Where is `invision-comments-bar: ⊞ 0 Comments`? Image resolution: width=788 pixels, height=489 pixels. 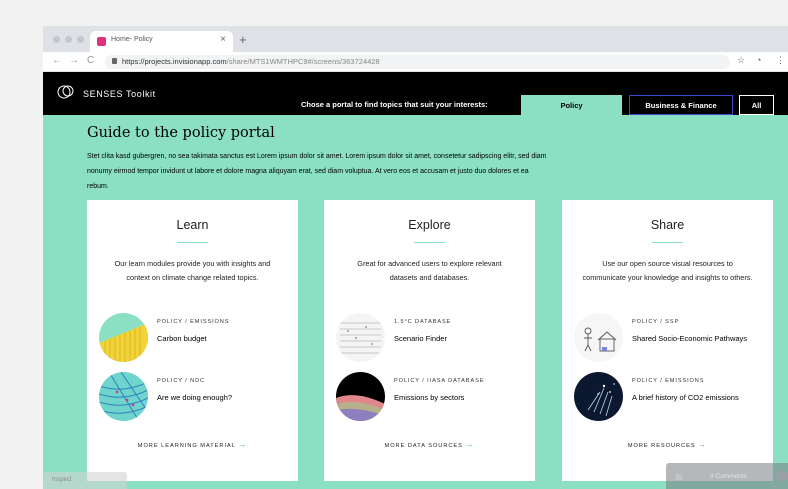
invision-comments-bar: ⊞ 0 Comments is located at coordinates (727, 476).